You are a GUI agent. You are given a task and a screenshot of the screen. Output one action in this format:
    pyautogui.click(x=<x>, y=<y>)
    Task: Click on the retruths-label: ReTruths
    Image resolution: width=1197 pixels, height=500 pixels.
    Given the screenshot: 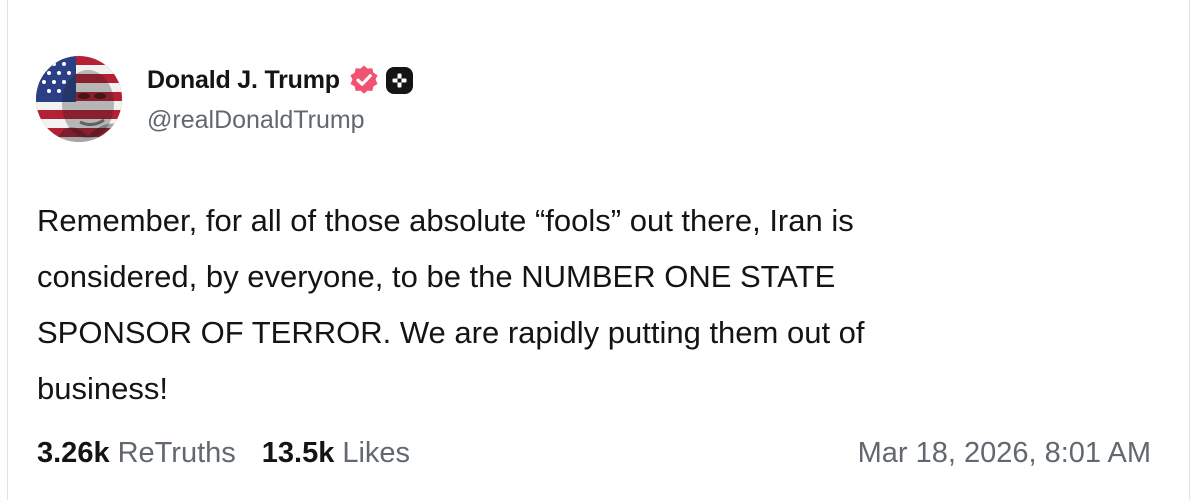 What is the action you would take?
    pyautogui.click(x=177, y=453)
    